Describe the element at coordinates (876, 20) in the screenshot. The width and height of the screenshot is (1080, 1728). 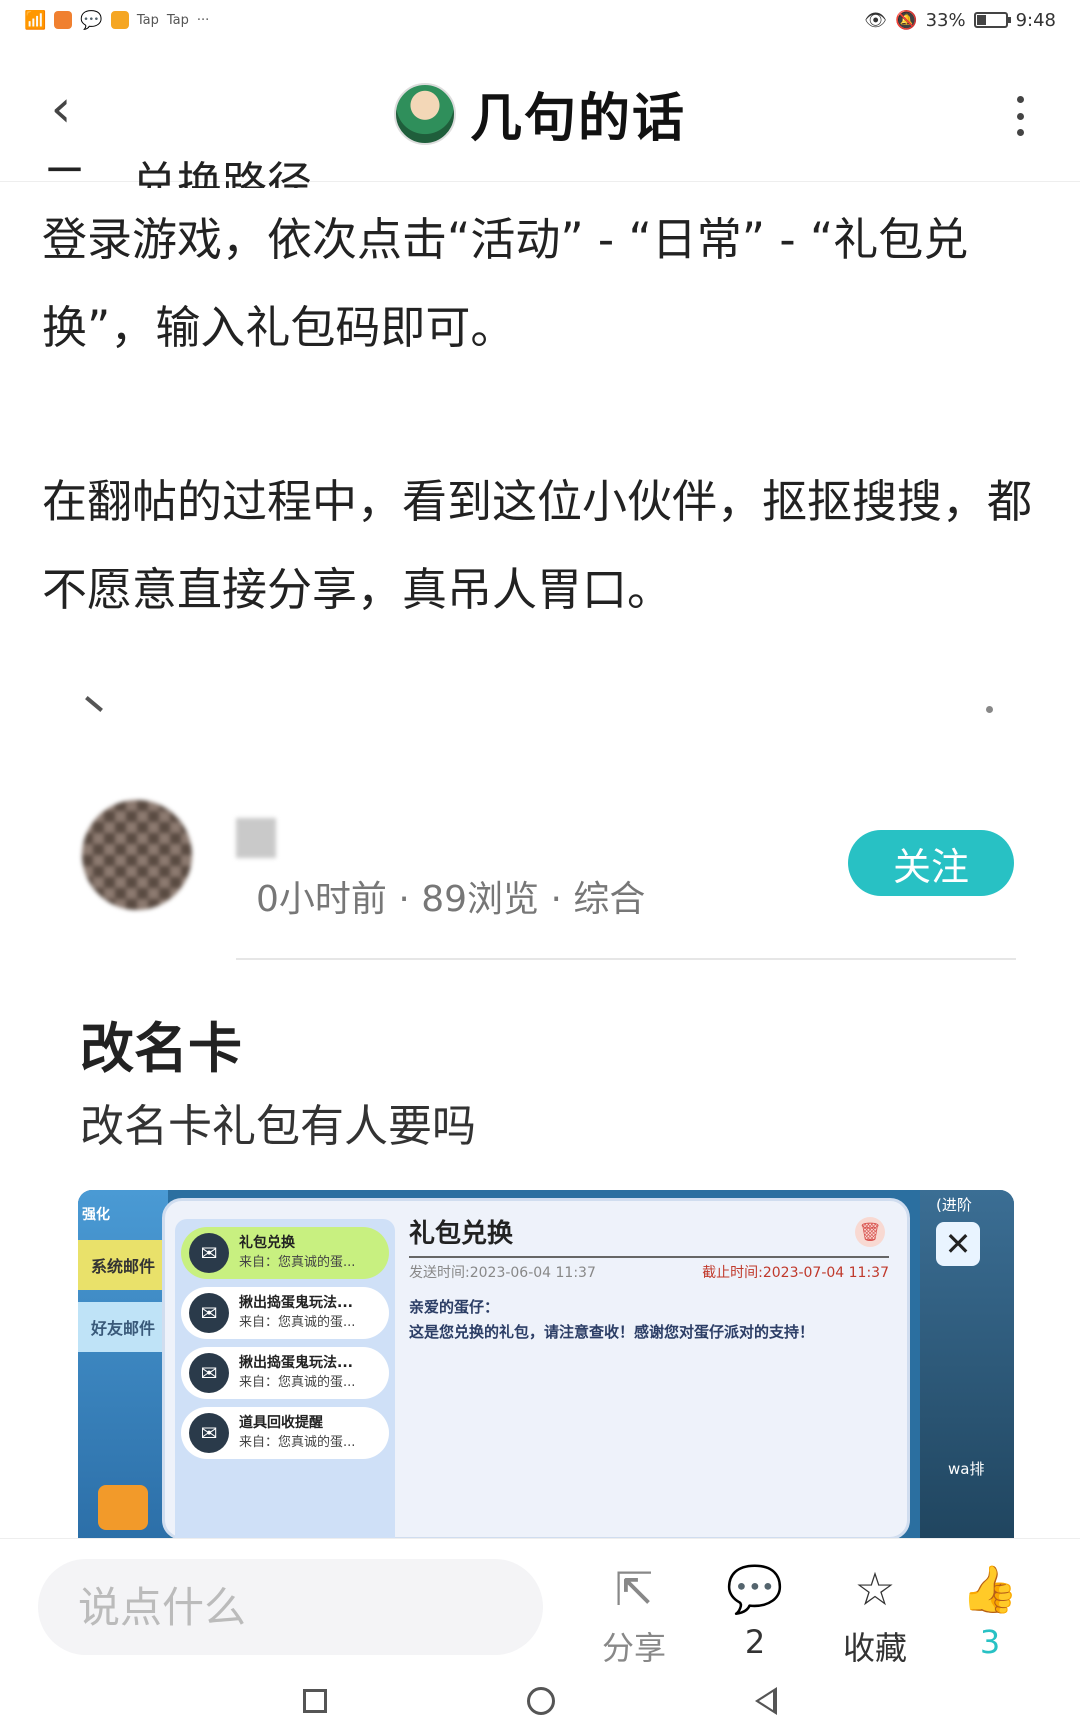
I see `eye-icon: 👁` at that location.